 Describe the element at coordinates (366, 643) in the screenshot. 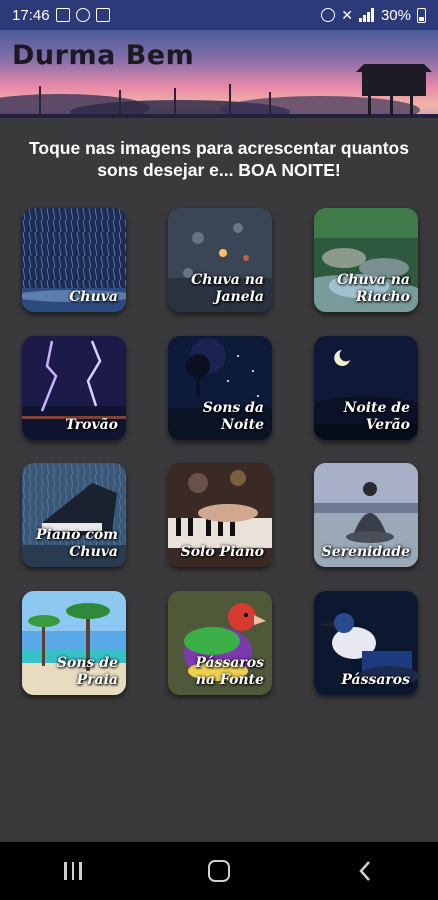

I see `sound-tile-kingfisher: Pássaros` at that location.